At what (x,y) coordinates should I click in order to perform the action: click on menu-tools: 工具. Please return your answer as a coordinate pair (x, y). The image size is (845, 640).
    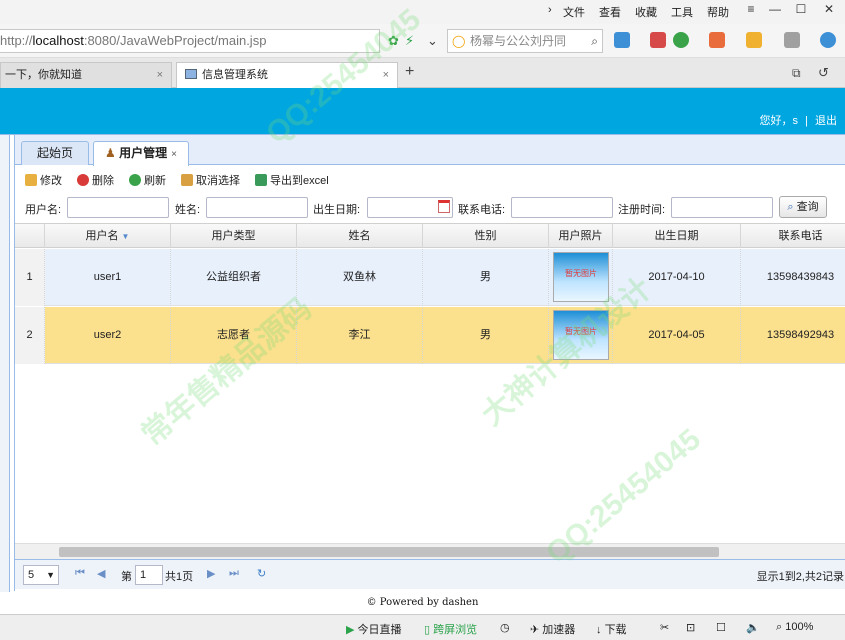
    Looking at the image, I should click on (682, 12).